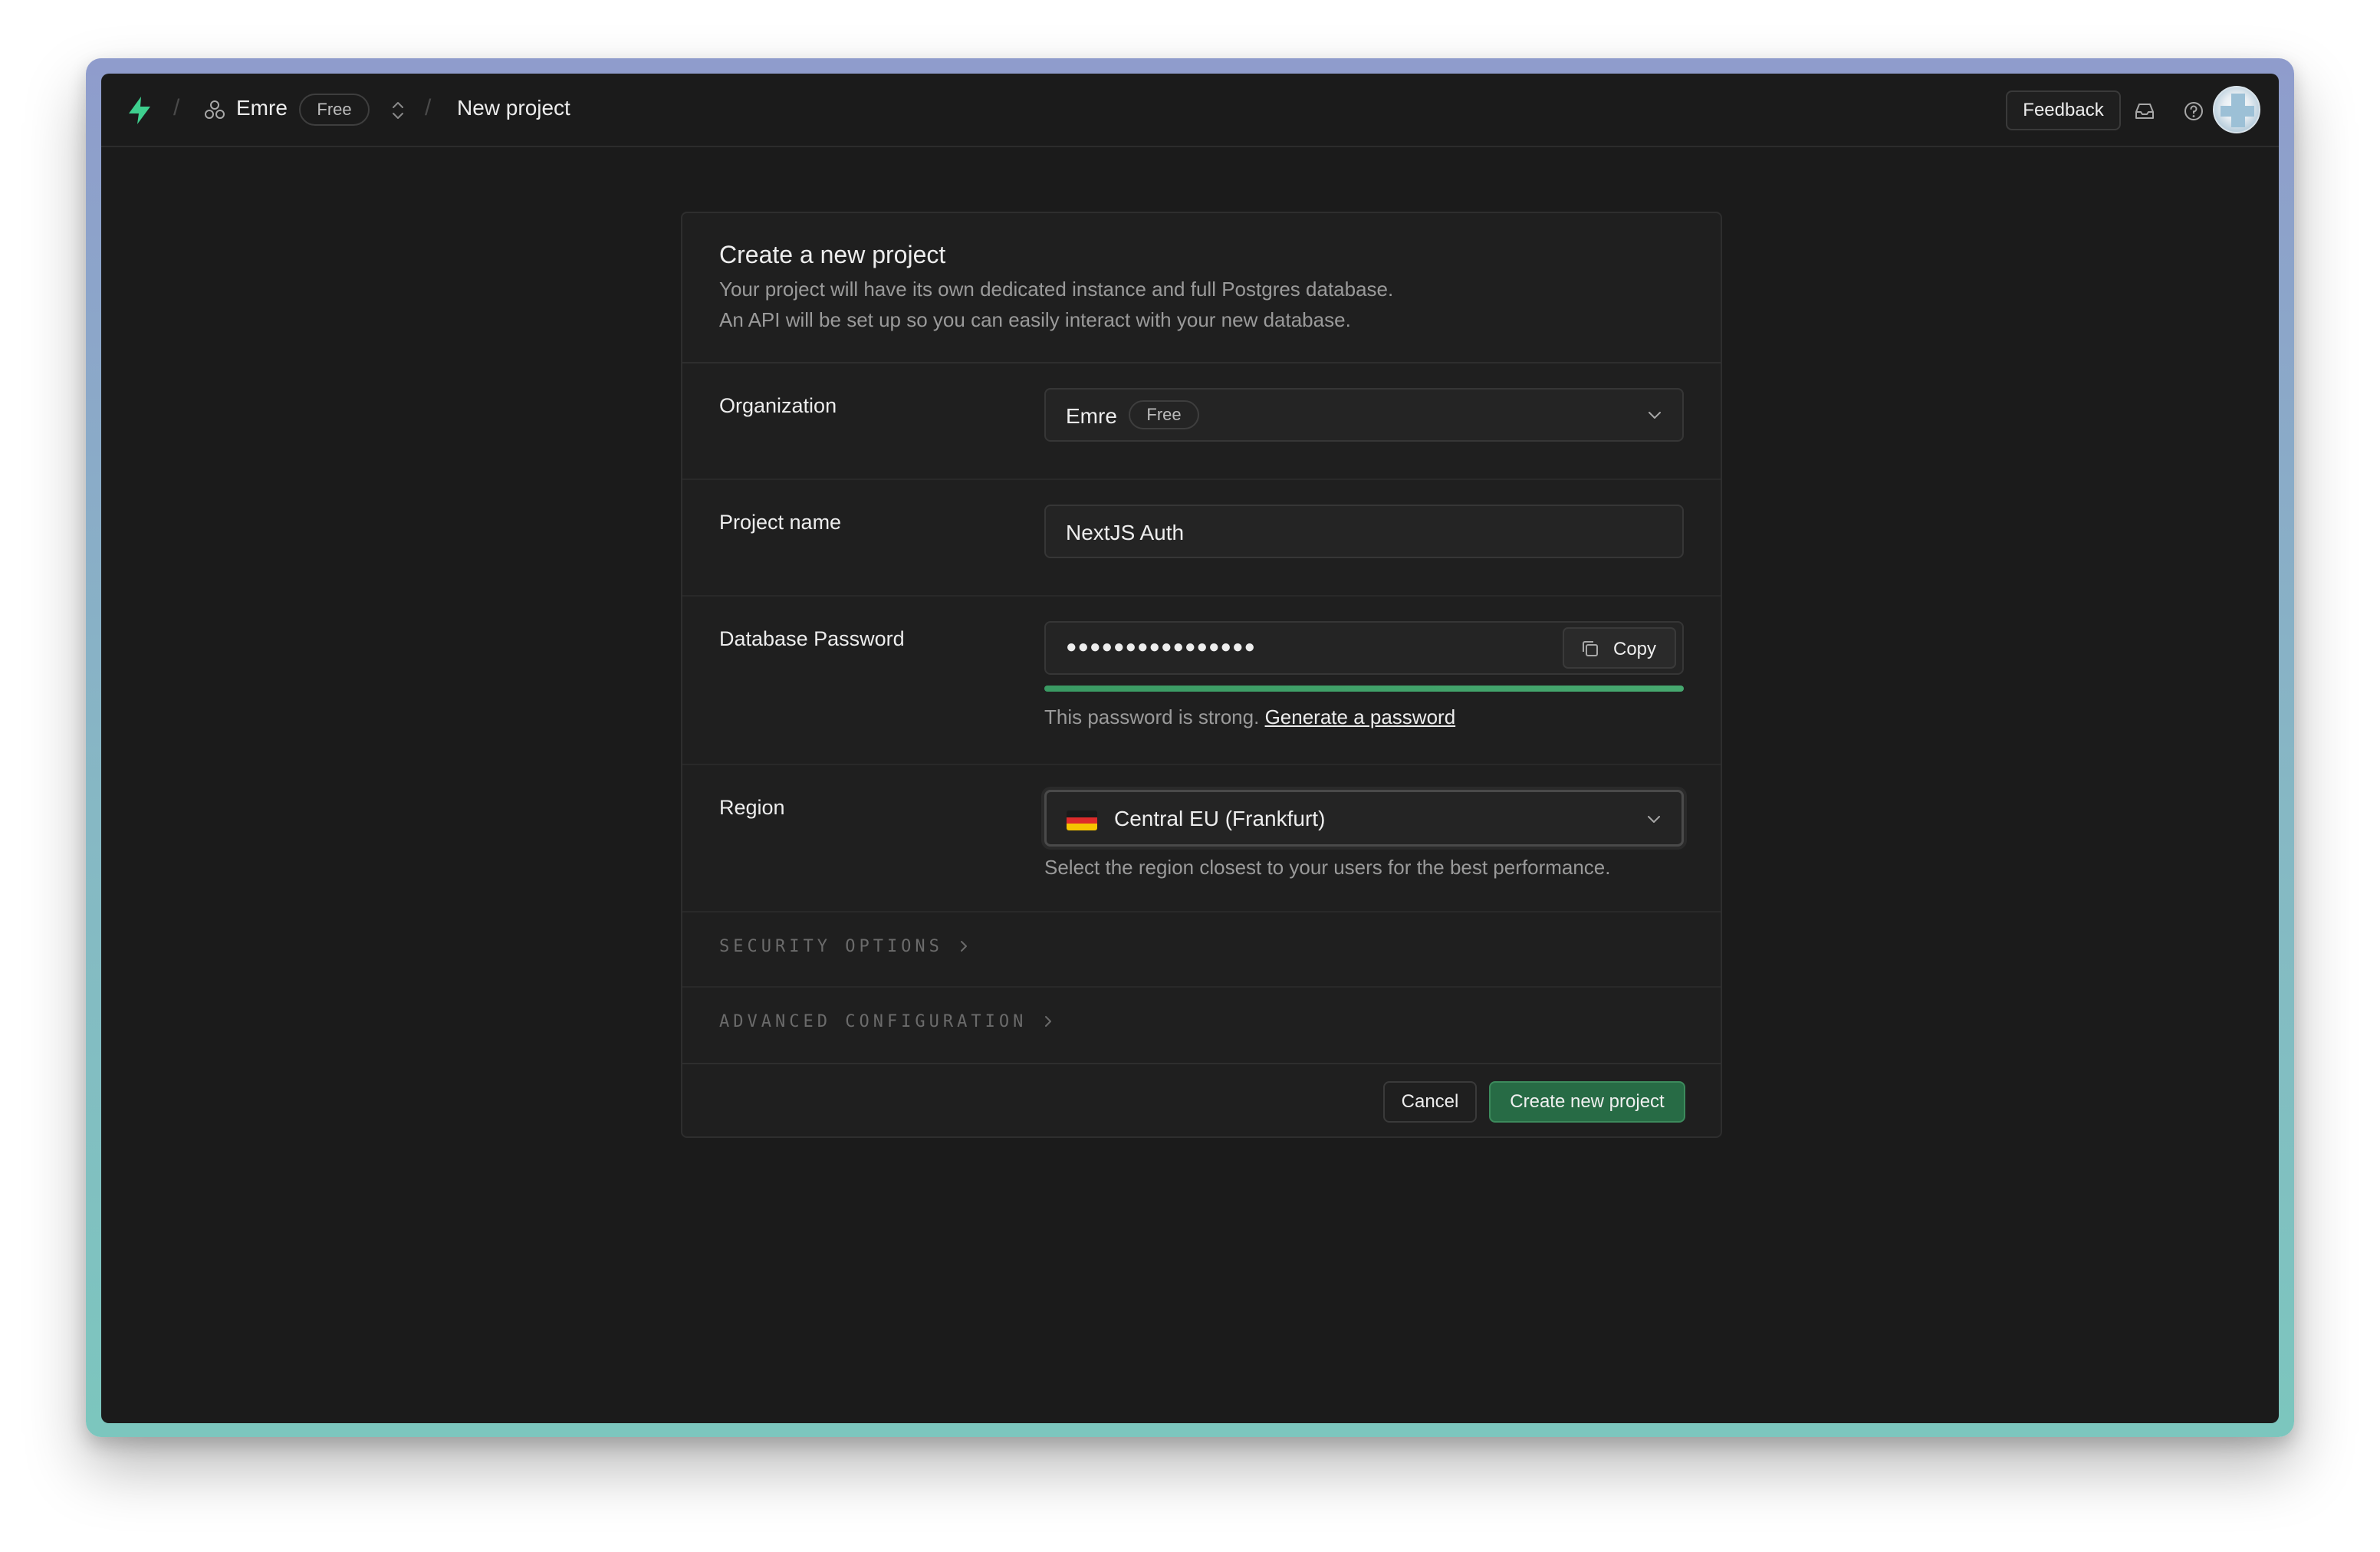 This screenshot has height=1552, width=2380. What do you see at coordinates (1360, 716) in the screenshot?
I see `generate-password-link: Generate a password` at bounding box center [1360, 716].